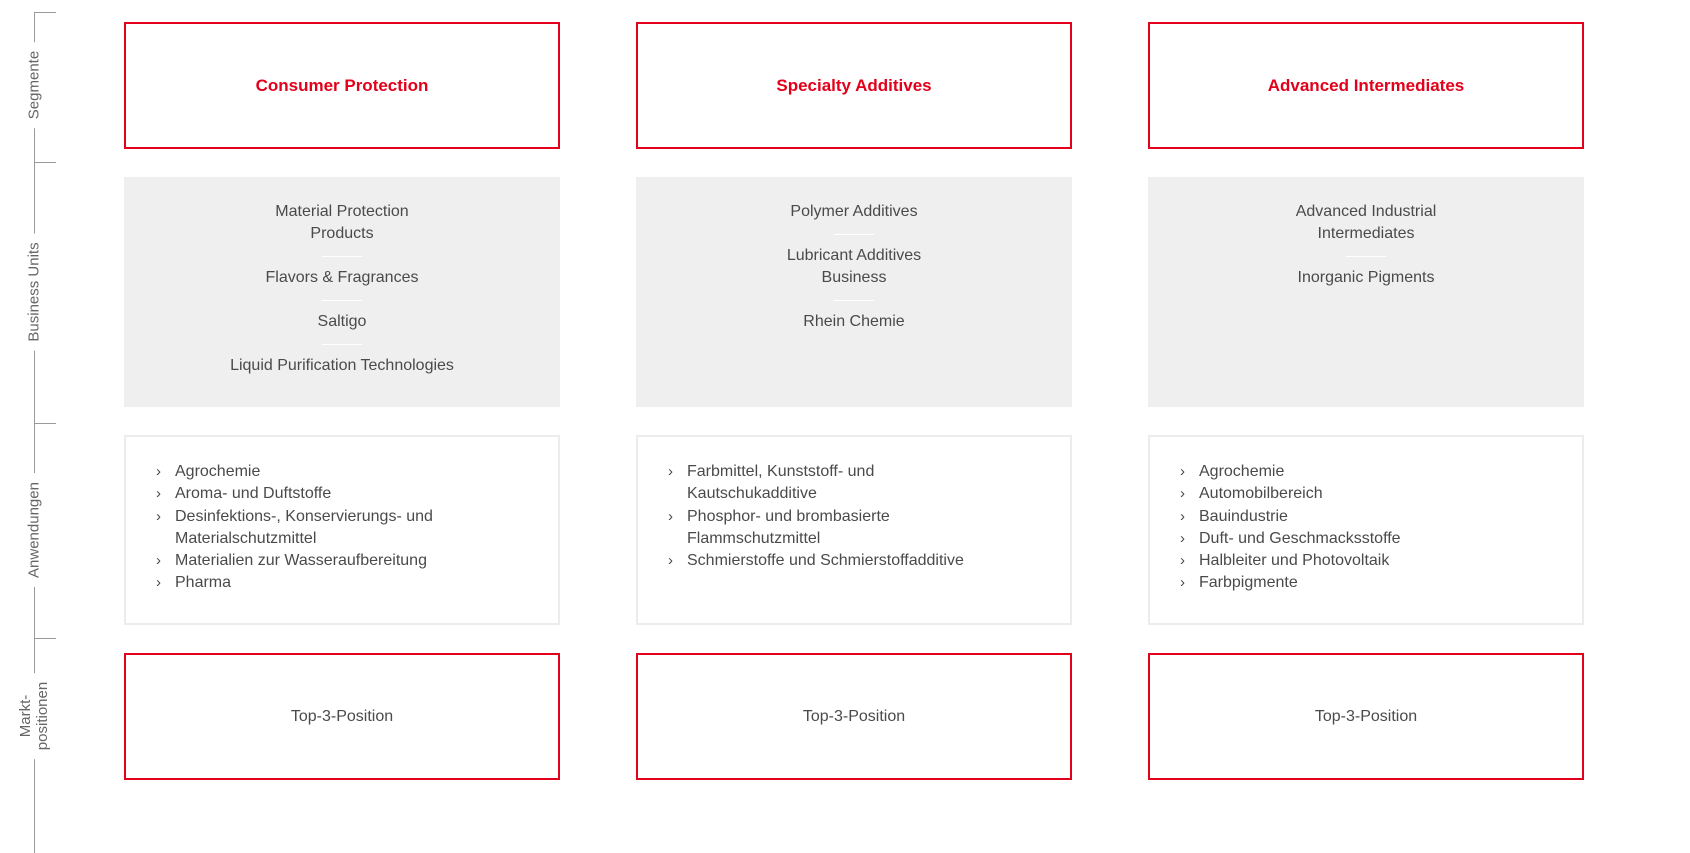 The image size is (1690, 853). Describe the element at coordinates (825, 561) in the screenshot. I see `application-text: Schmierstoffe und Schmierstoffadditive` at that location.